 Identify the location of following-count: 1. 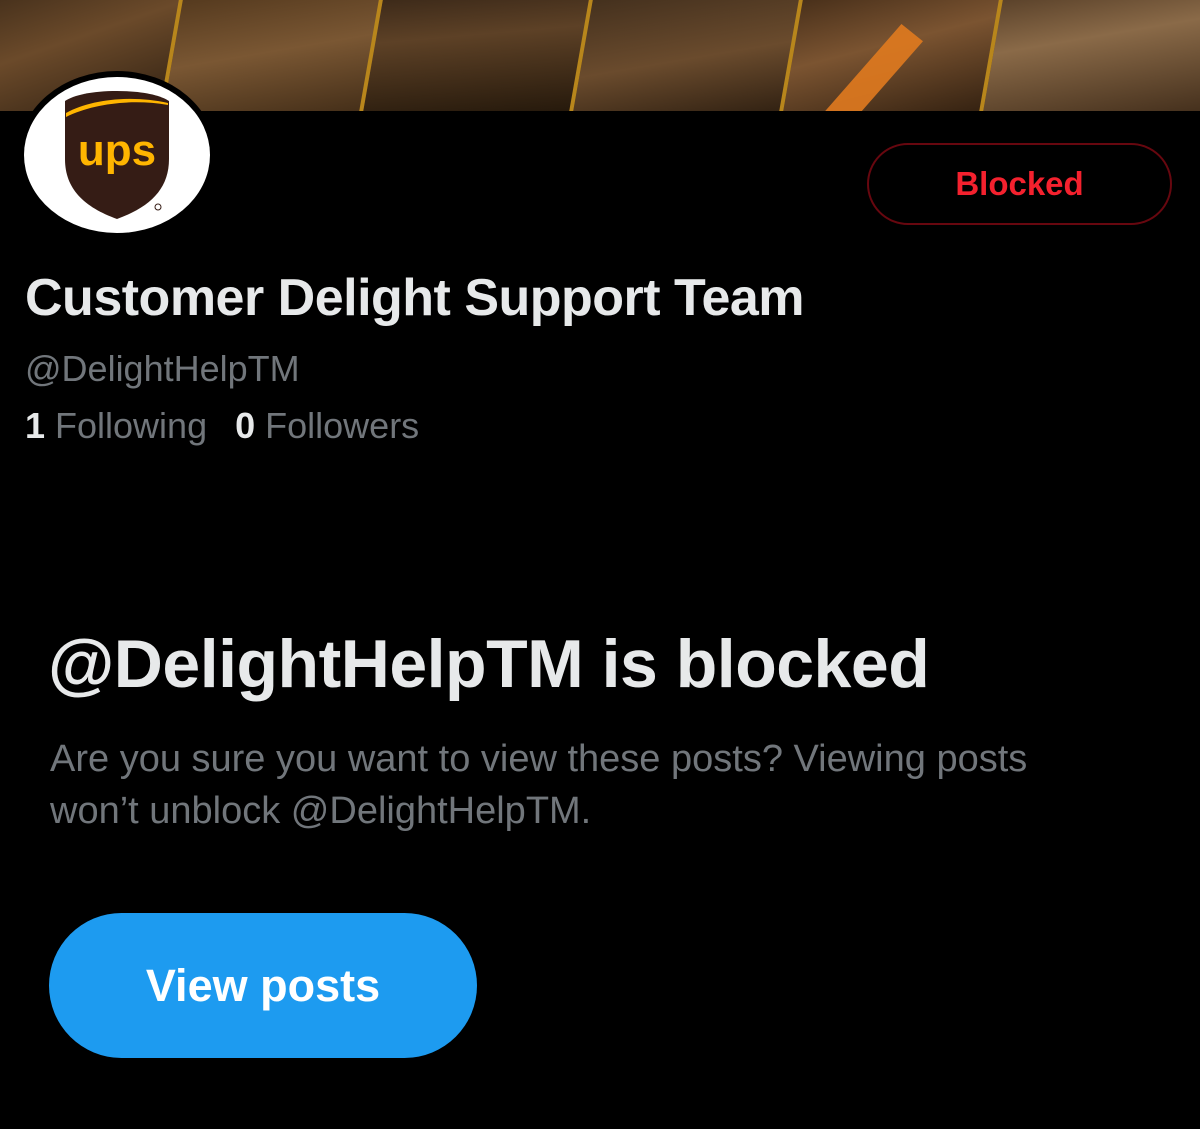
(35, 425).